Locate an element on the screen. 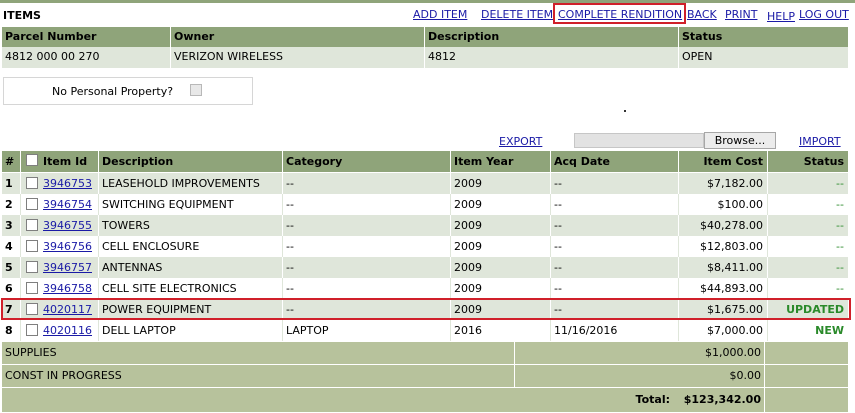  acq-date-header: Acq Date is located at coordinates (582, 161).